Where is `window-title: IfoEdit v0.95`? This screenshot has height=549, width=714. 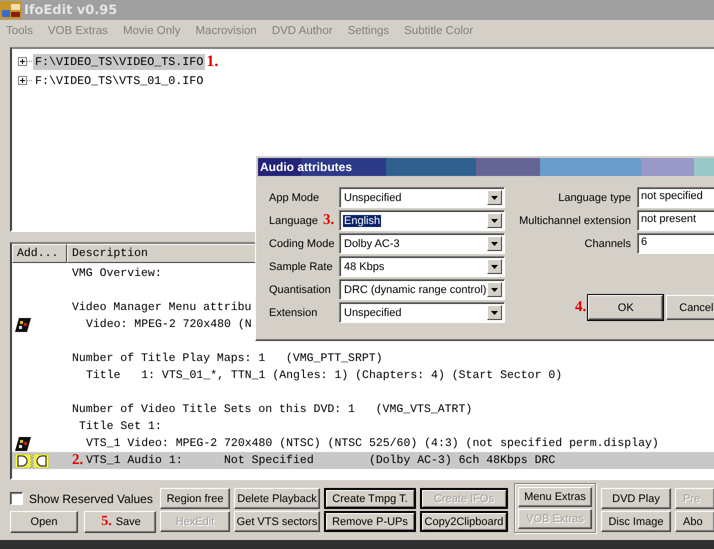
window-title: IfoEdit v0.95 is located at coordinates (71, 10).